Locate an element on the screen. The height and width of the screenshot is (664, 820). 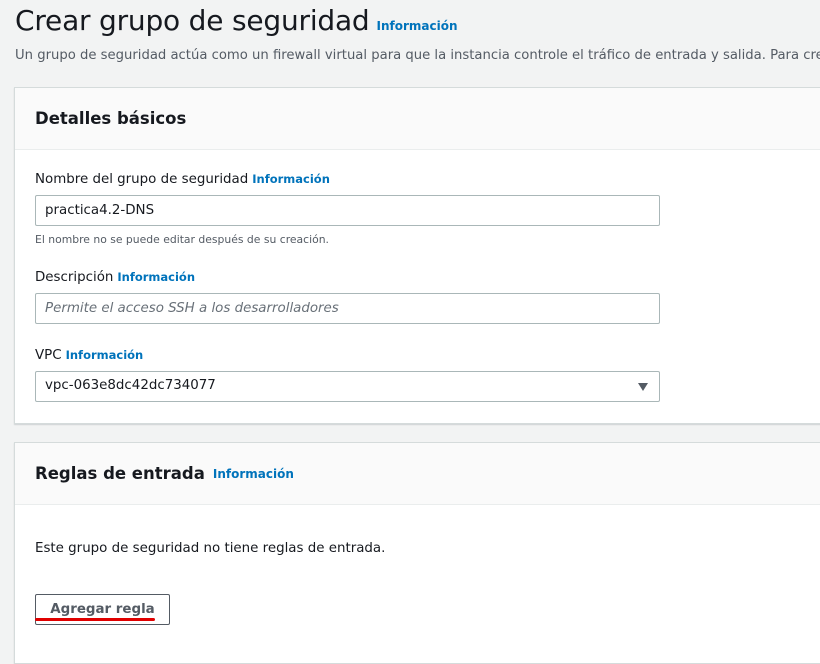
security-group-name-label-text: Nombre del grupo de seguridad is located at coordinates (142, 179).